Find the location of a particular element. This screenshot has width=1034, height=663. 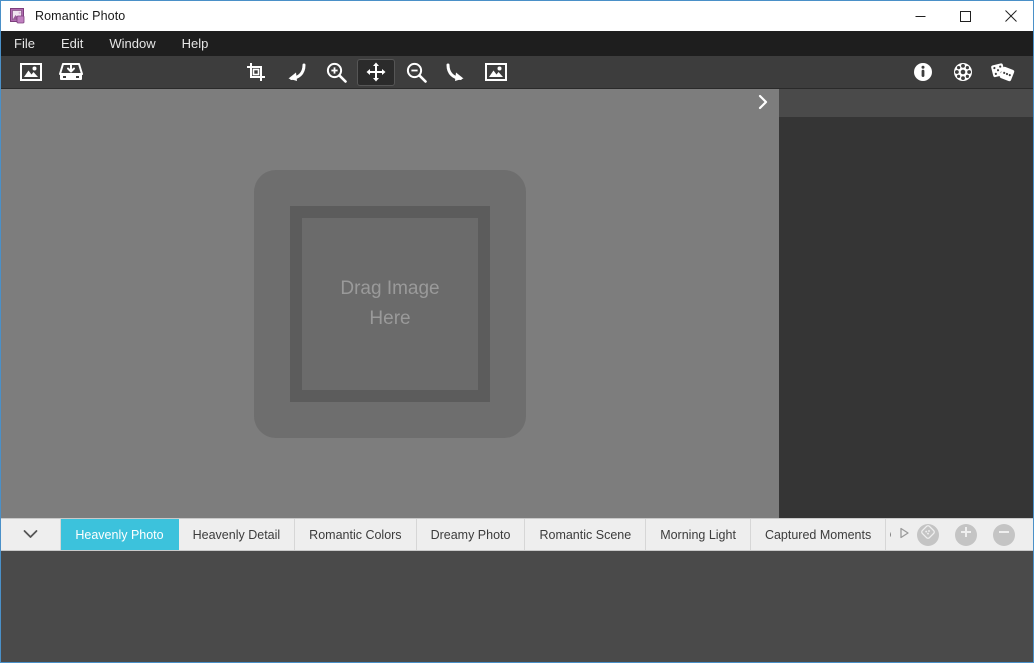

fit-image-icon is located at coordinates (496, 72).